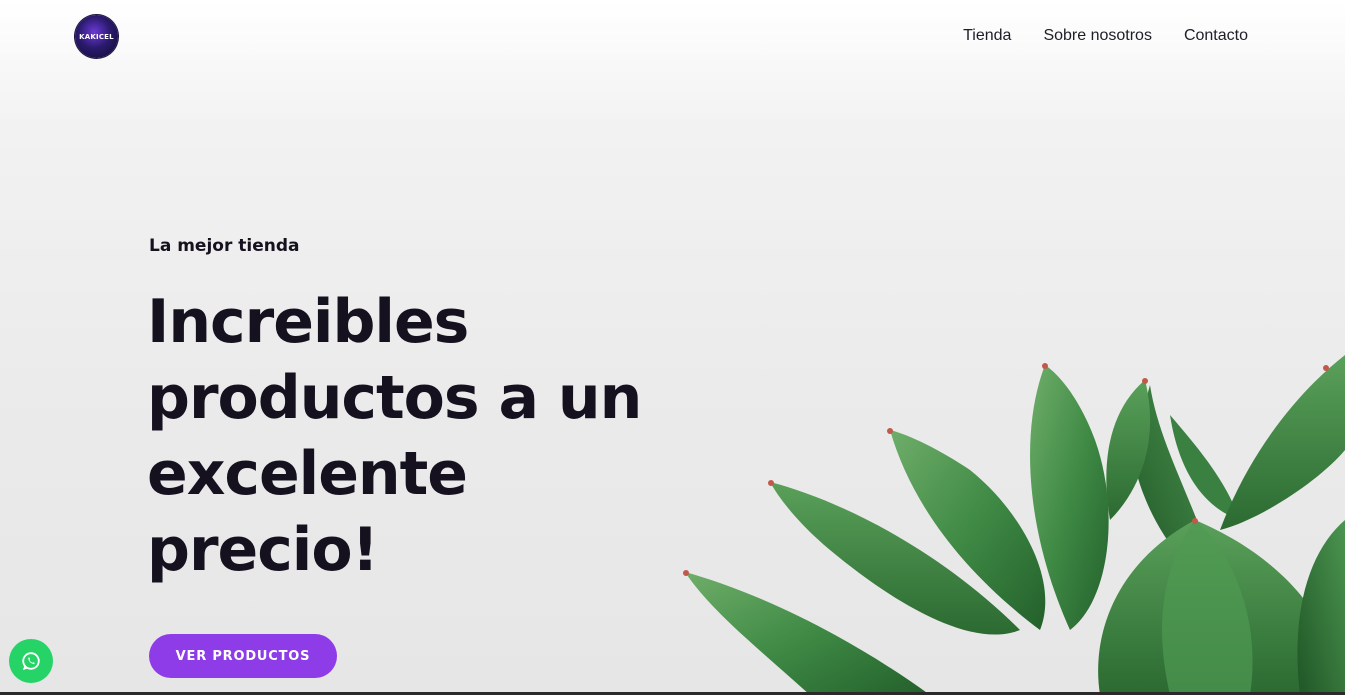 The width and height of the screenshot is (1345, 695). I want to click on whatsapp-icon, so click(31, 661).